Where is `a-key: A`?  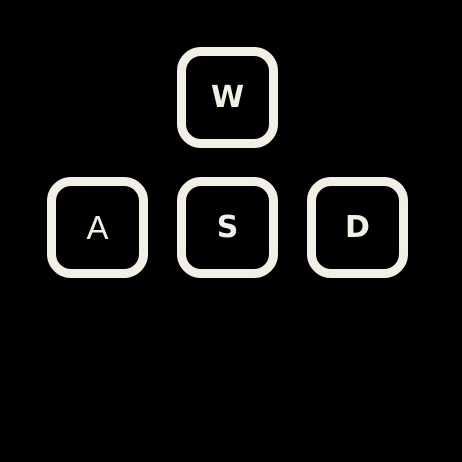
a-key: A is located at coordinates (97, 227).